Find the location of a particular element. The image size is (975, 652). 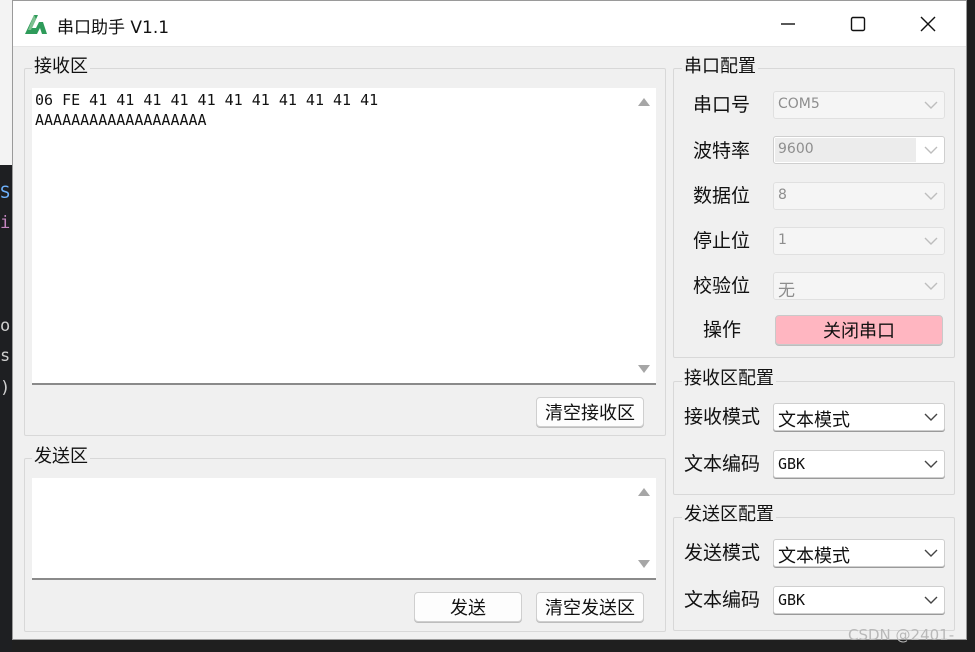

maximize-button is located at coordinates (858, 24).